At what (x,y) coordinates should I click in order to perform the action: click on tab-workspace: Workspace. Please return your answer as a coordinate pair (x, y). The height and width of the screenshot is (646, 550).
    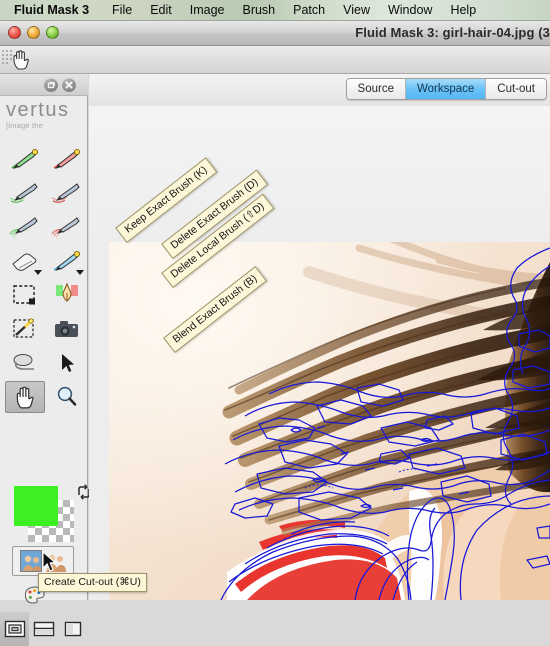
    Looking at the image, I should click on (446, 89).